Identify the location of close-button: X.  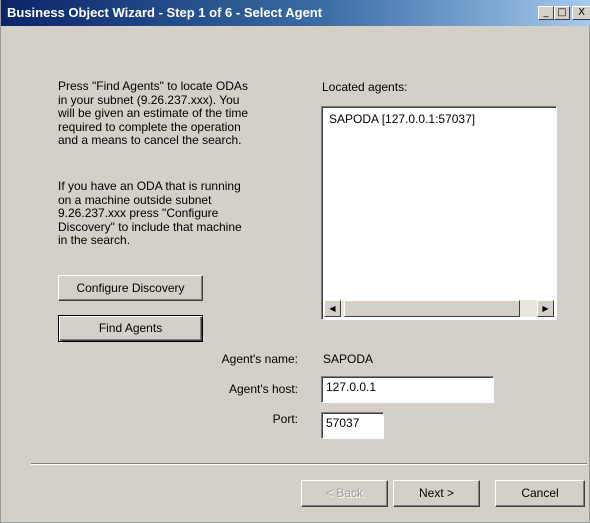
(581, 13).